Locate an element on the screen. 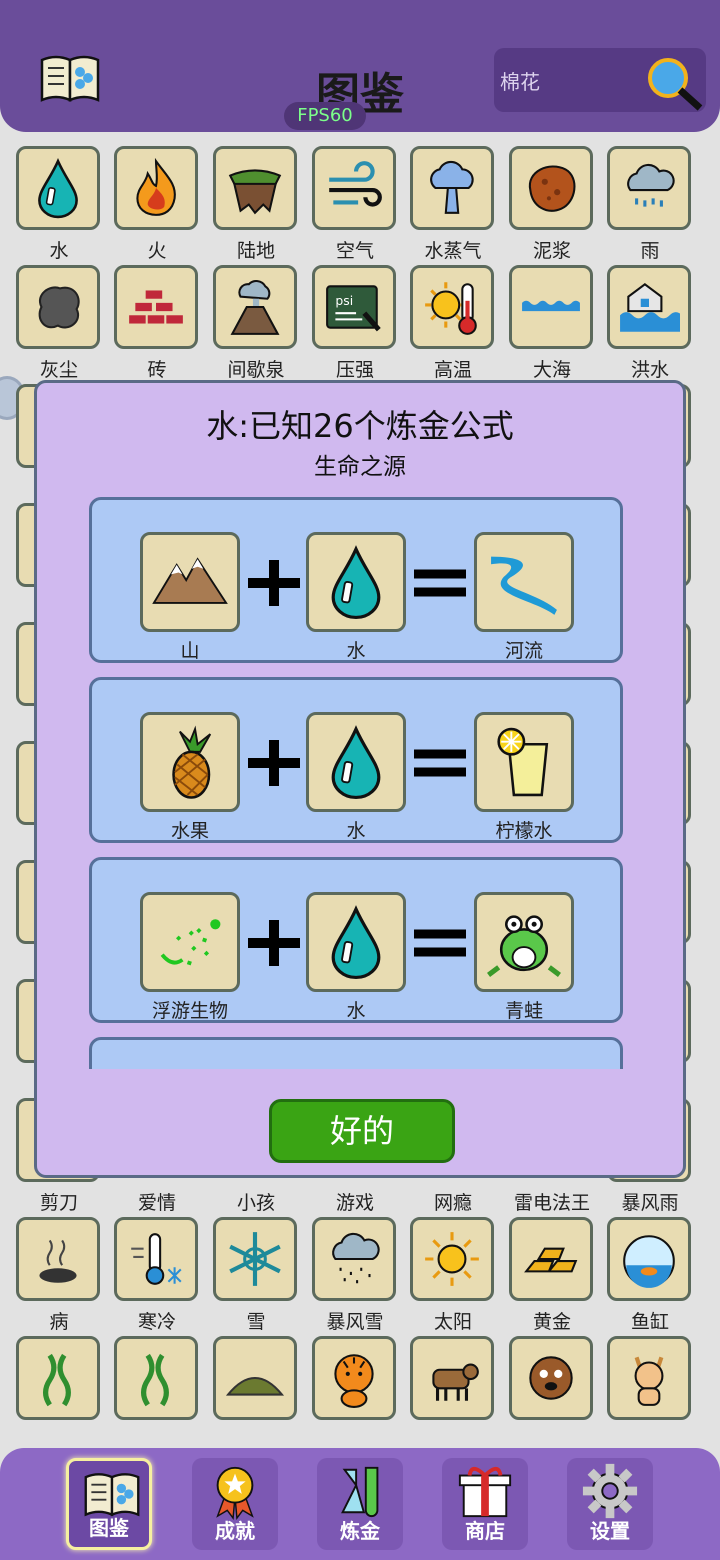 The image size is (720, 1560). recipe-card is located at coordinates (356, 1053).